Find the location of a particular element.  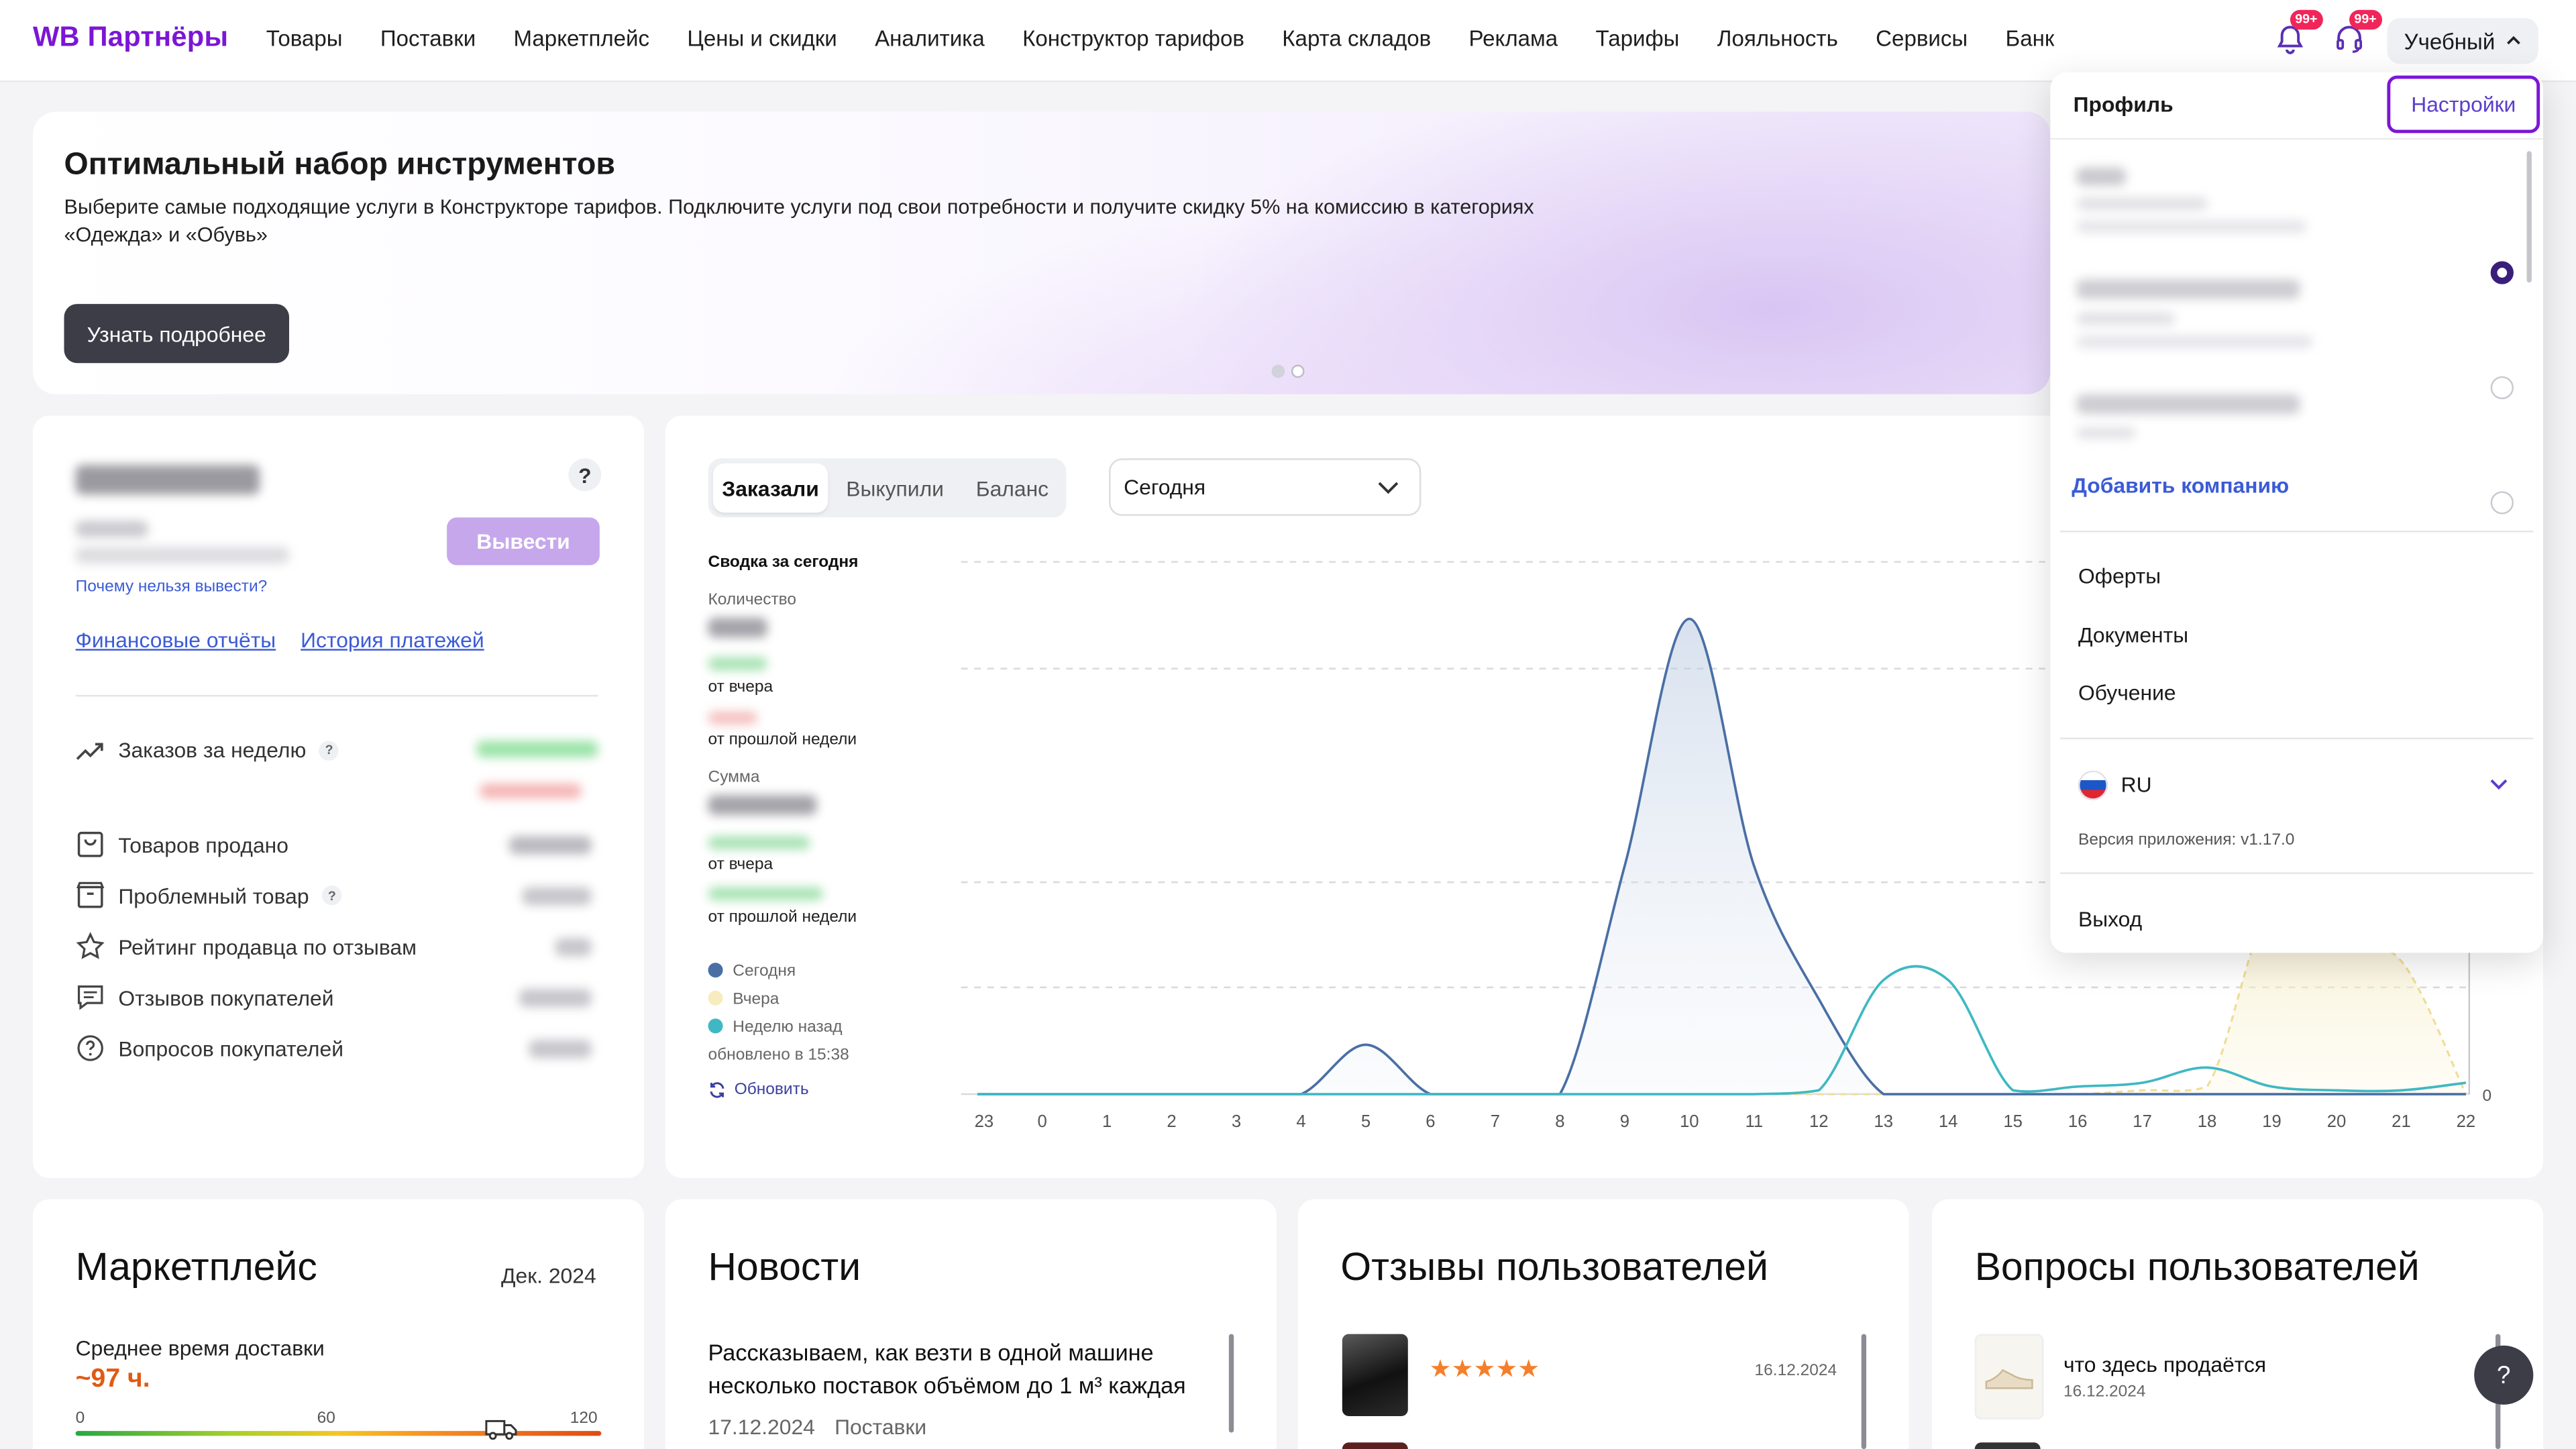

stat-label: Отзывов покупателей is located at coordinates (226, 997).